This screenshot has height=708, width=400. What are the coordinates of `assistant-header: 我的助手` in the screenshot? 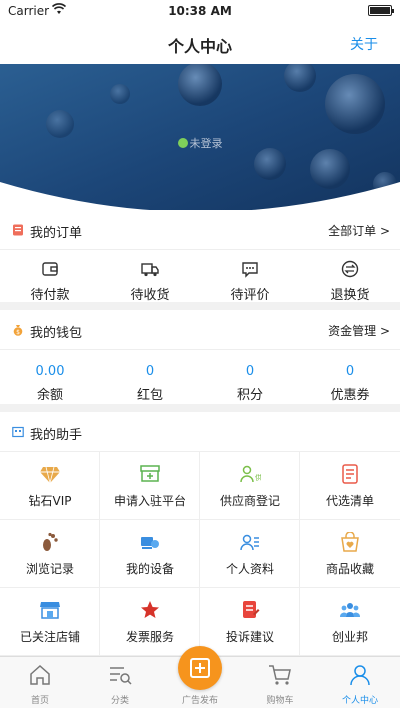 It's located at (200, 432).